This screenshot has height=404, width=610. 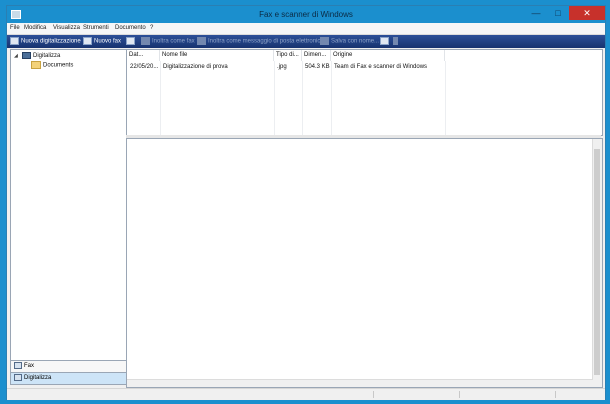 I want to click on printer-icon, so click(x=384, y=41).